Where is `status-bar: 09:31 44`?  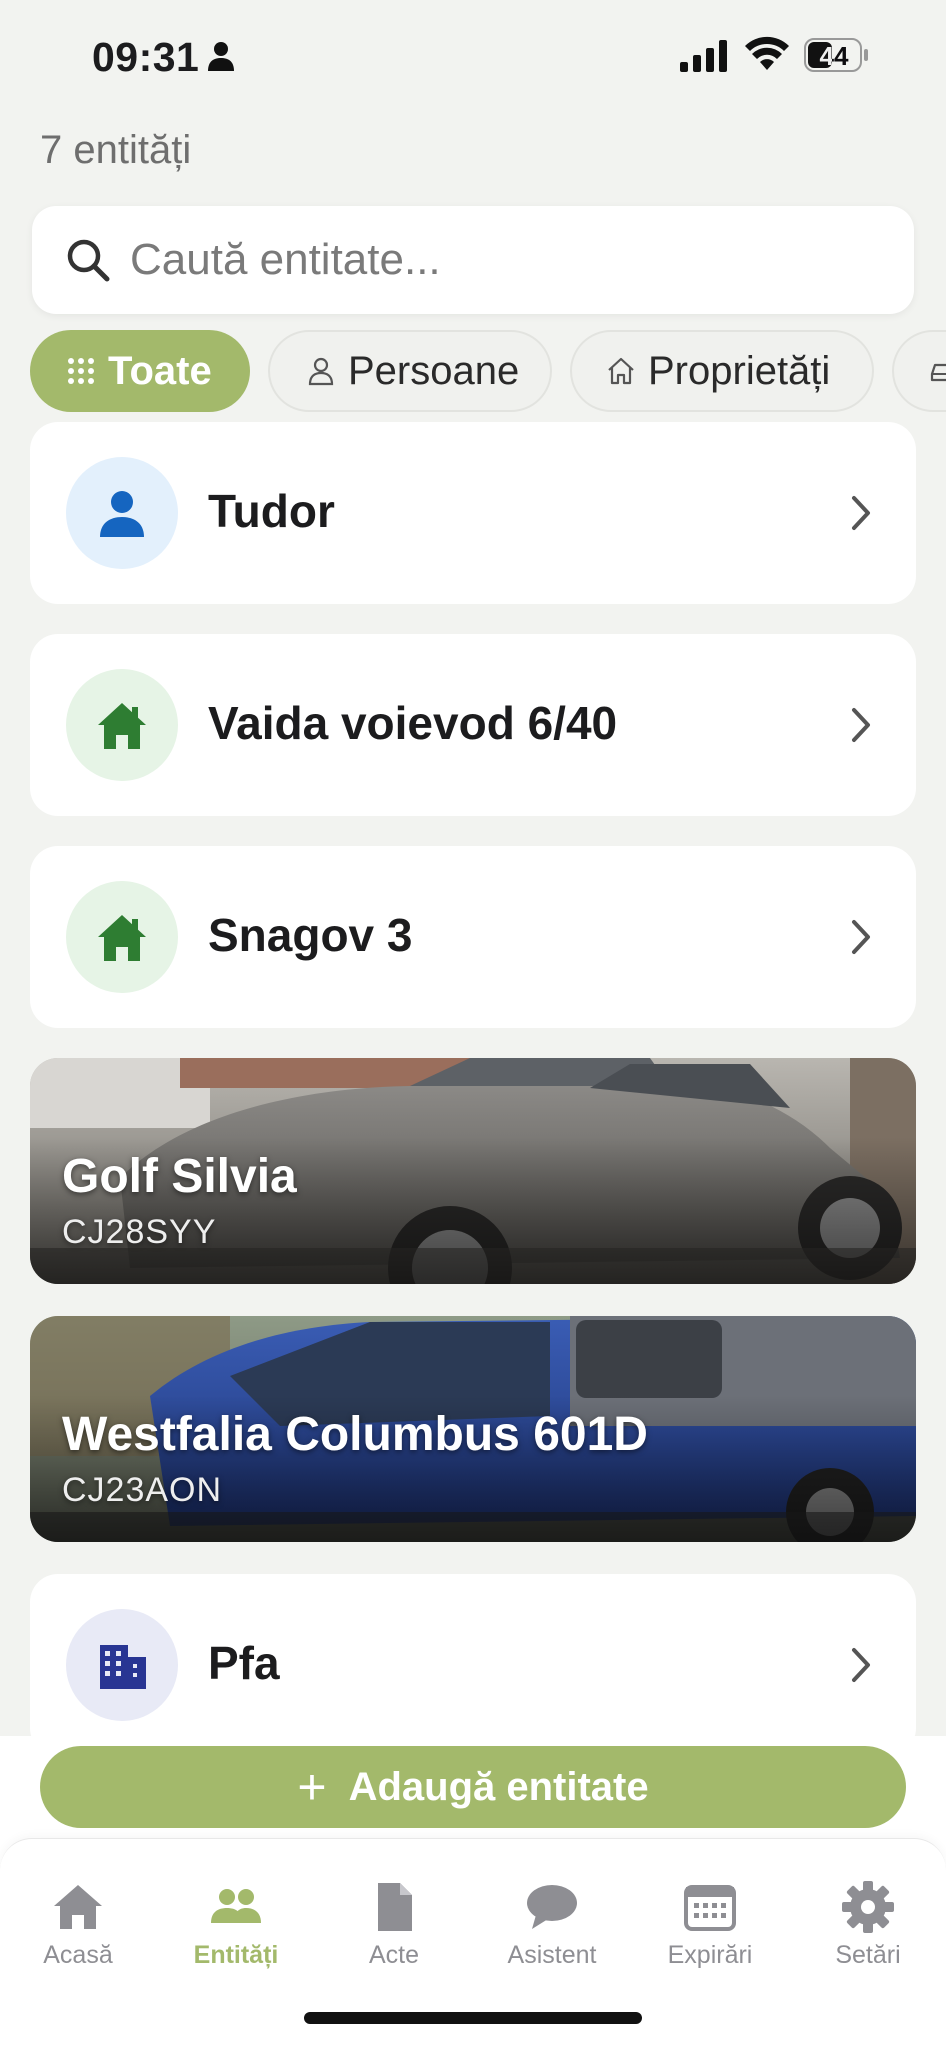 status-bar: 09:31 44 is located at coordinates (473, 55).